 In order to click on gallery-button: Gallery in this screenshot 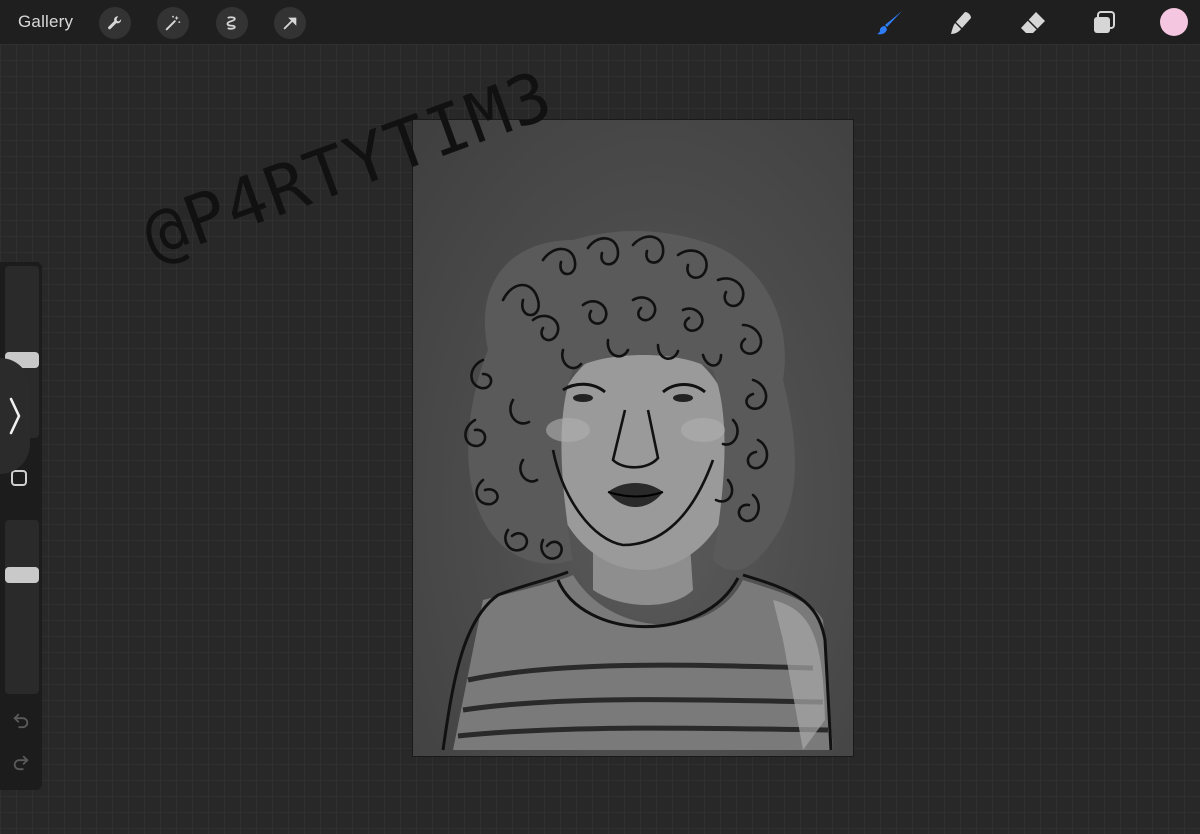, I will do `click(45, 22)`.